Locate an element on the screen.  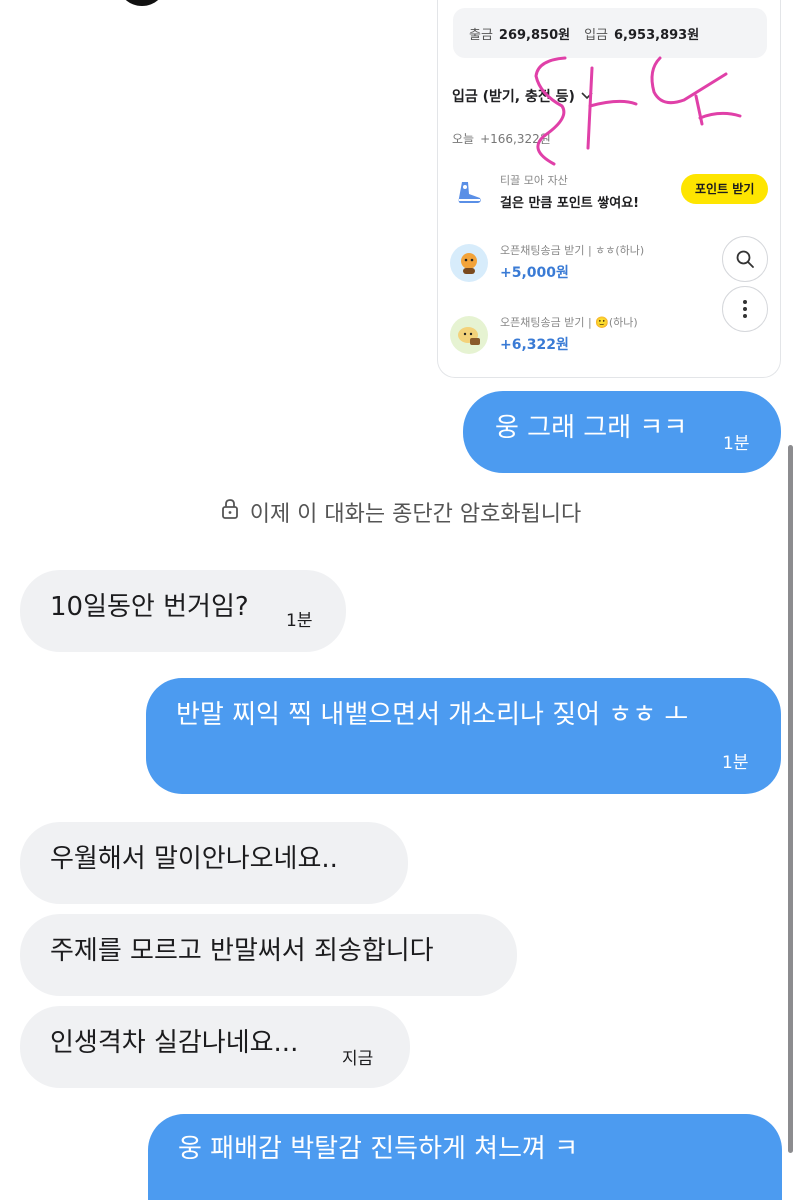
search-button is located at coordinates (745, 259).